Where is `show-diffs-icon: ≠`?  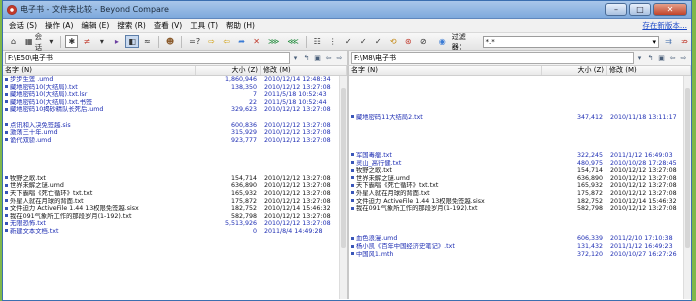 show-diffs-icon: ≠ is located at coordinates (86, 41).